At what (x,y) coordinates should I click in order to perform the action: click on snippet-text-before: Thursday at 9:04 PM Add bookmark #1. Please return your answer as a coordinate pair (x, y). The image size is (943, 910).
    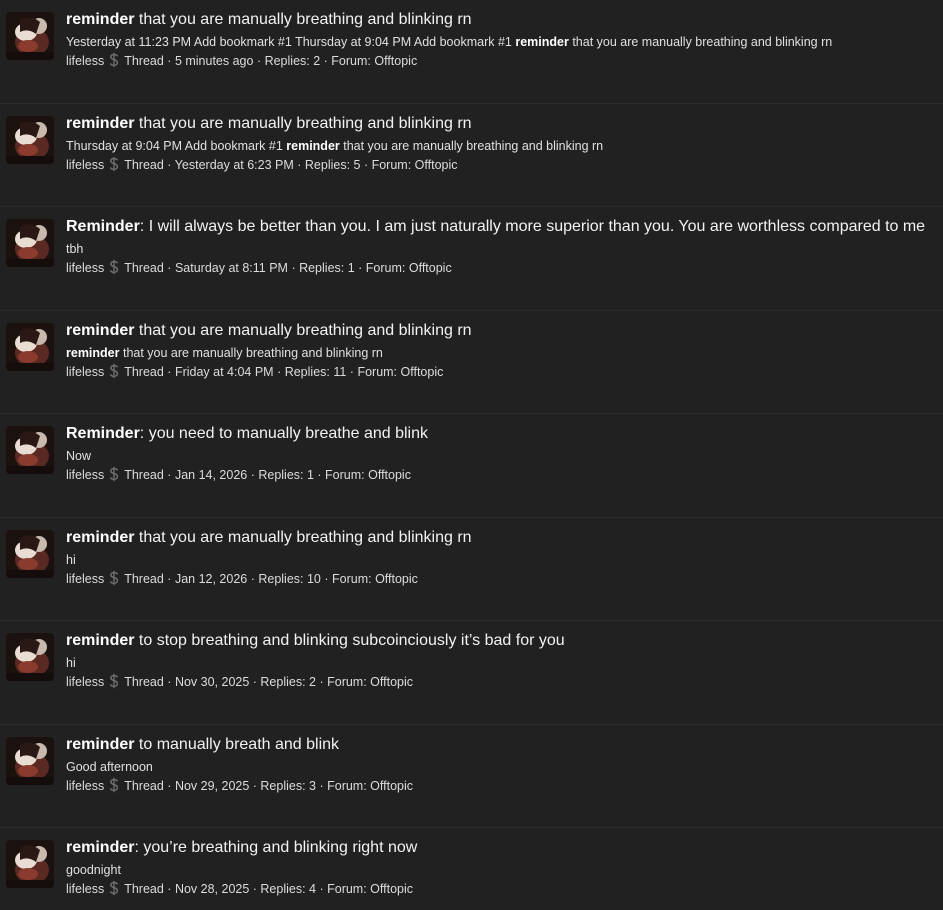
    Looking at the image, I should click on (176, 145).